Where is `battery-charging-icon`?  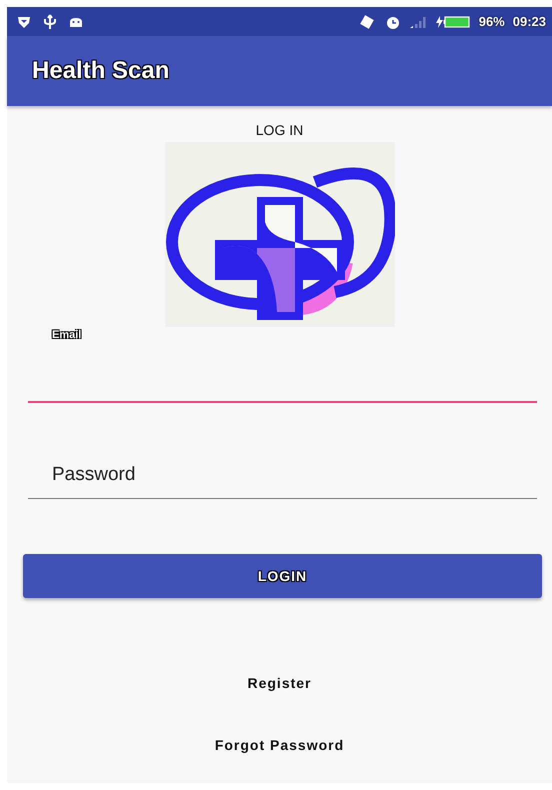
battery-charging-icon is located at coordinates (452, 21).